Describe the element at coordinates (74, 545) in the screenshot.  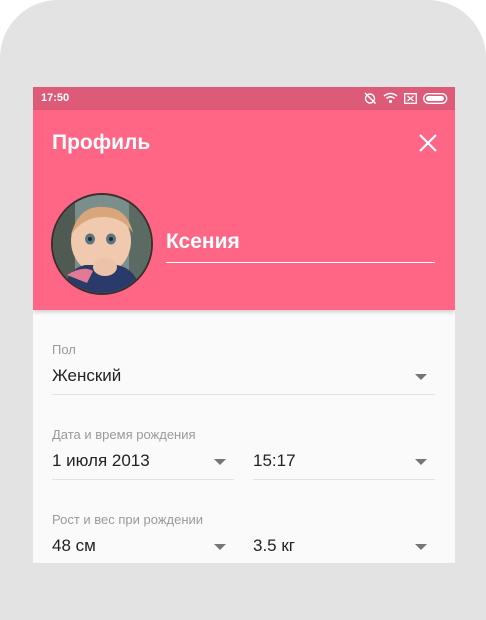
I see `height-value: 48 см` at that location.